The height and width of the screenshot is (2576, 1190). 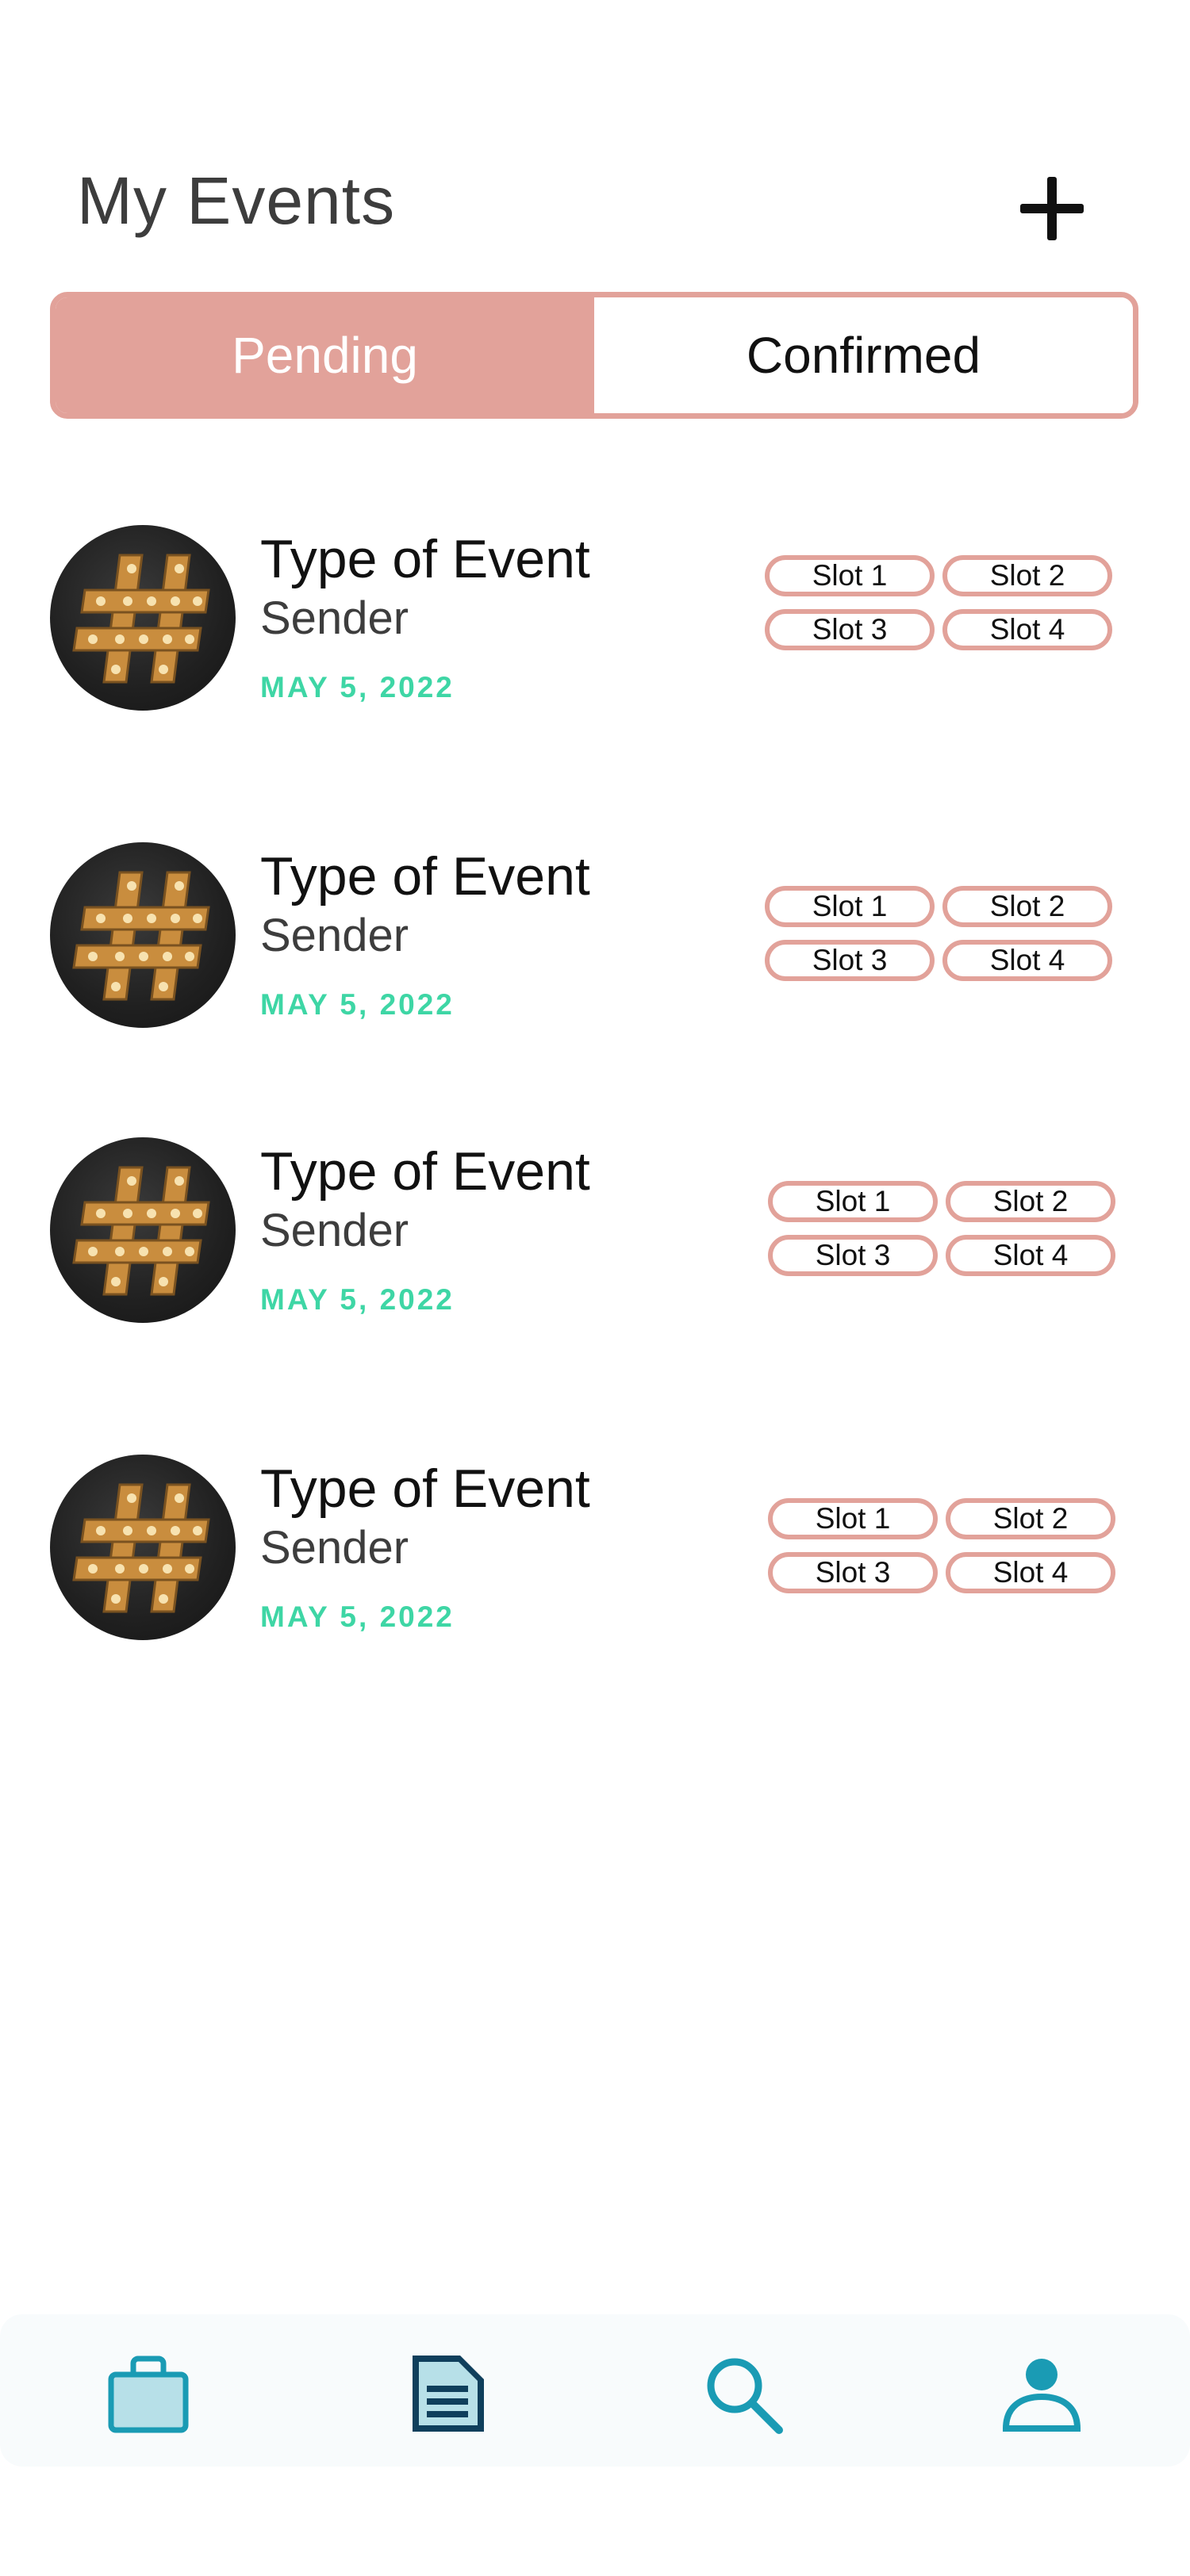 What do you see at coordinates (595, 2390) in the screenshot?
I see `bottom-navigation` at bounding box center [595, 2390].